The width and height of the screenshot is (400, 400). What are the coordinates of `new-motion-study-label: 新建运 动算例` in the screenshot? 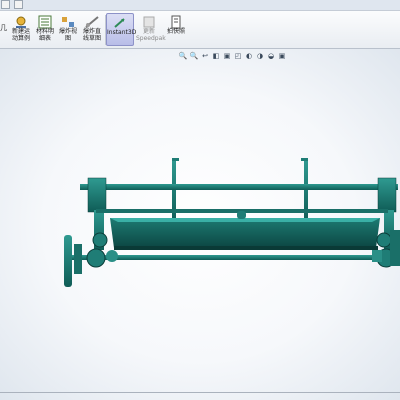 It's located at (20, 35).